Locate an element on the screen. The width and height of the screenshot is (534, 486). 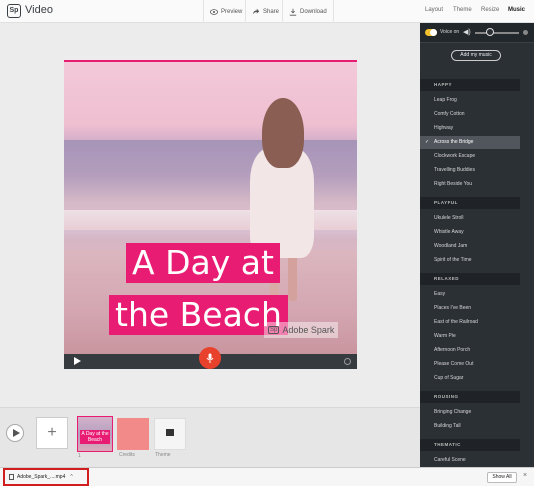
timeline-play-button is located at coordinates (15, 433).